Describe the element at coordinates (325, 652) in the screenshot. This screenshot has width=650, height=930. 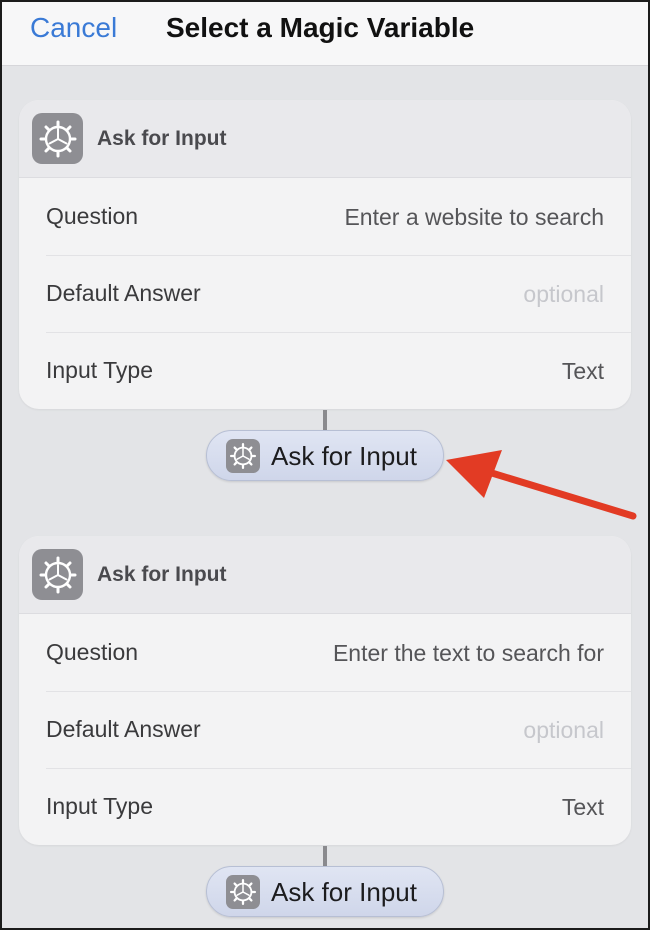
I see `question-row: Question Enter the text to search for` at that location.